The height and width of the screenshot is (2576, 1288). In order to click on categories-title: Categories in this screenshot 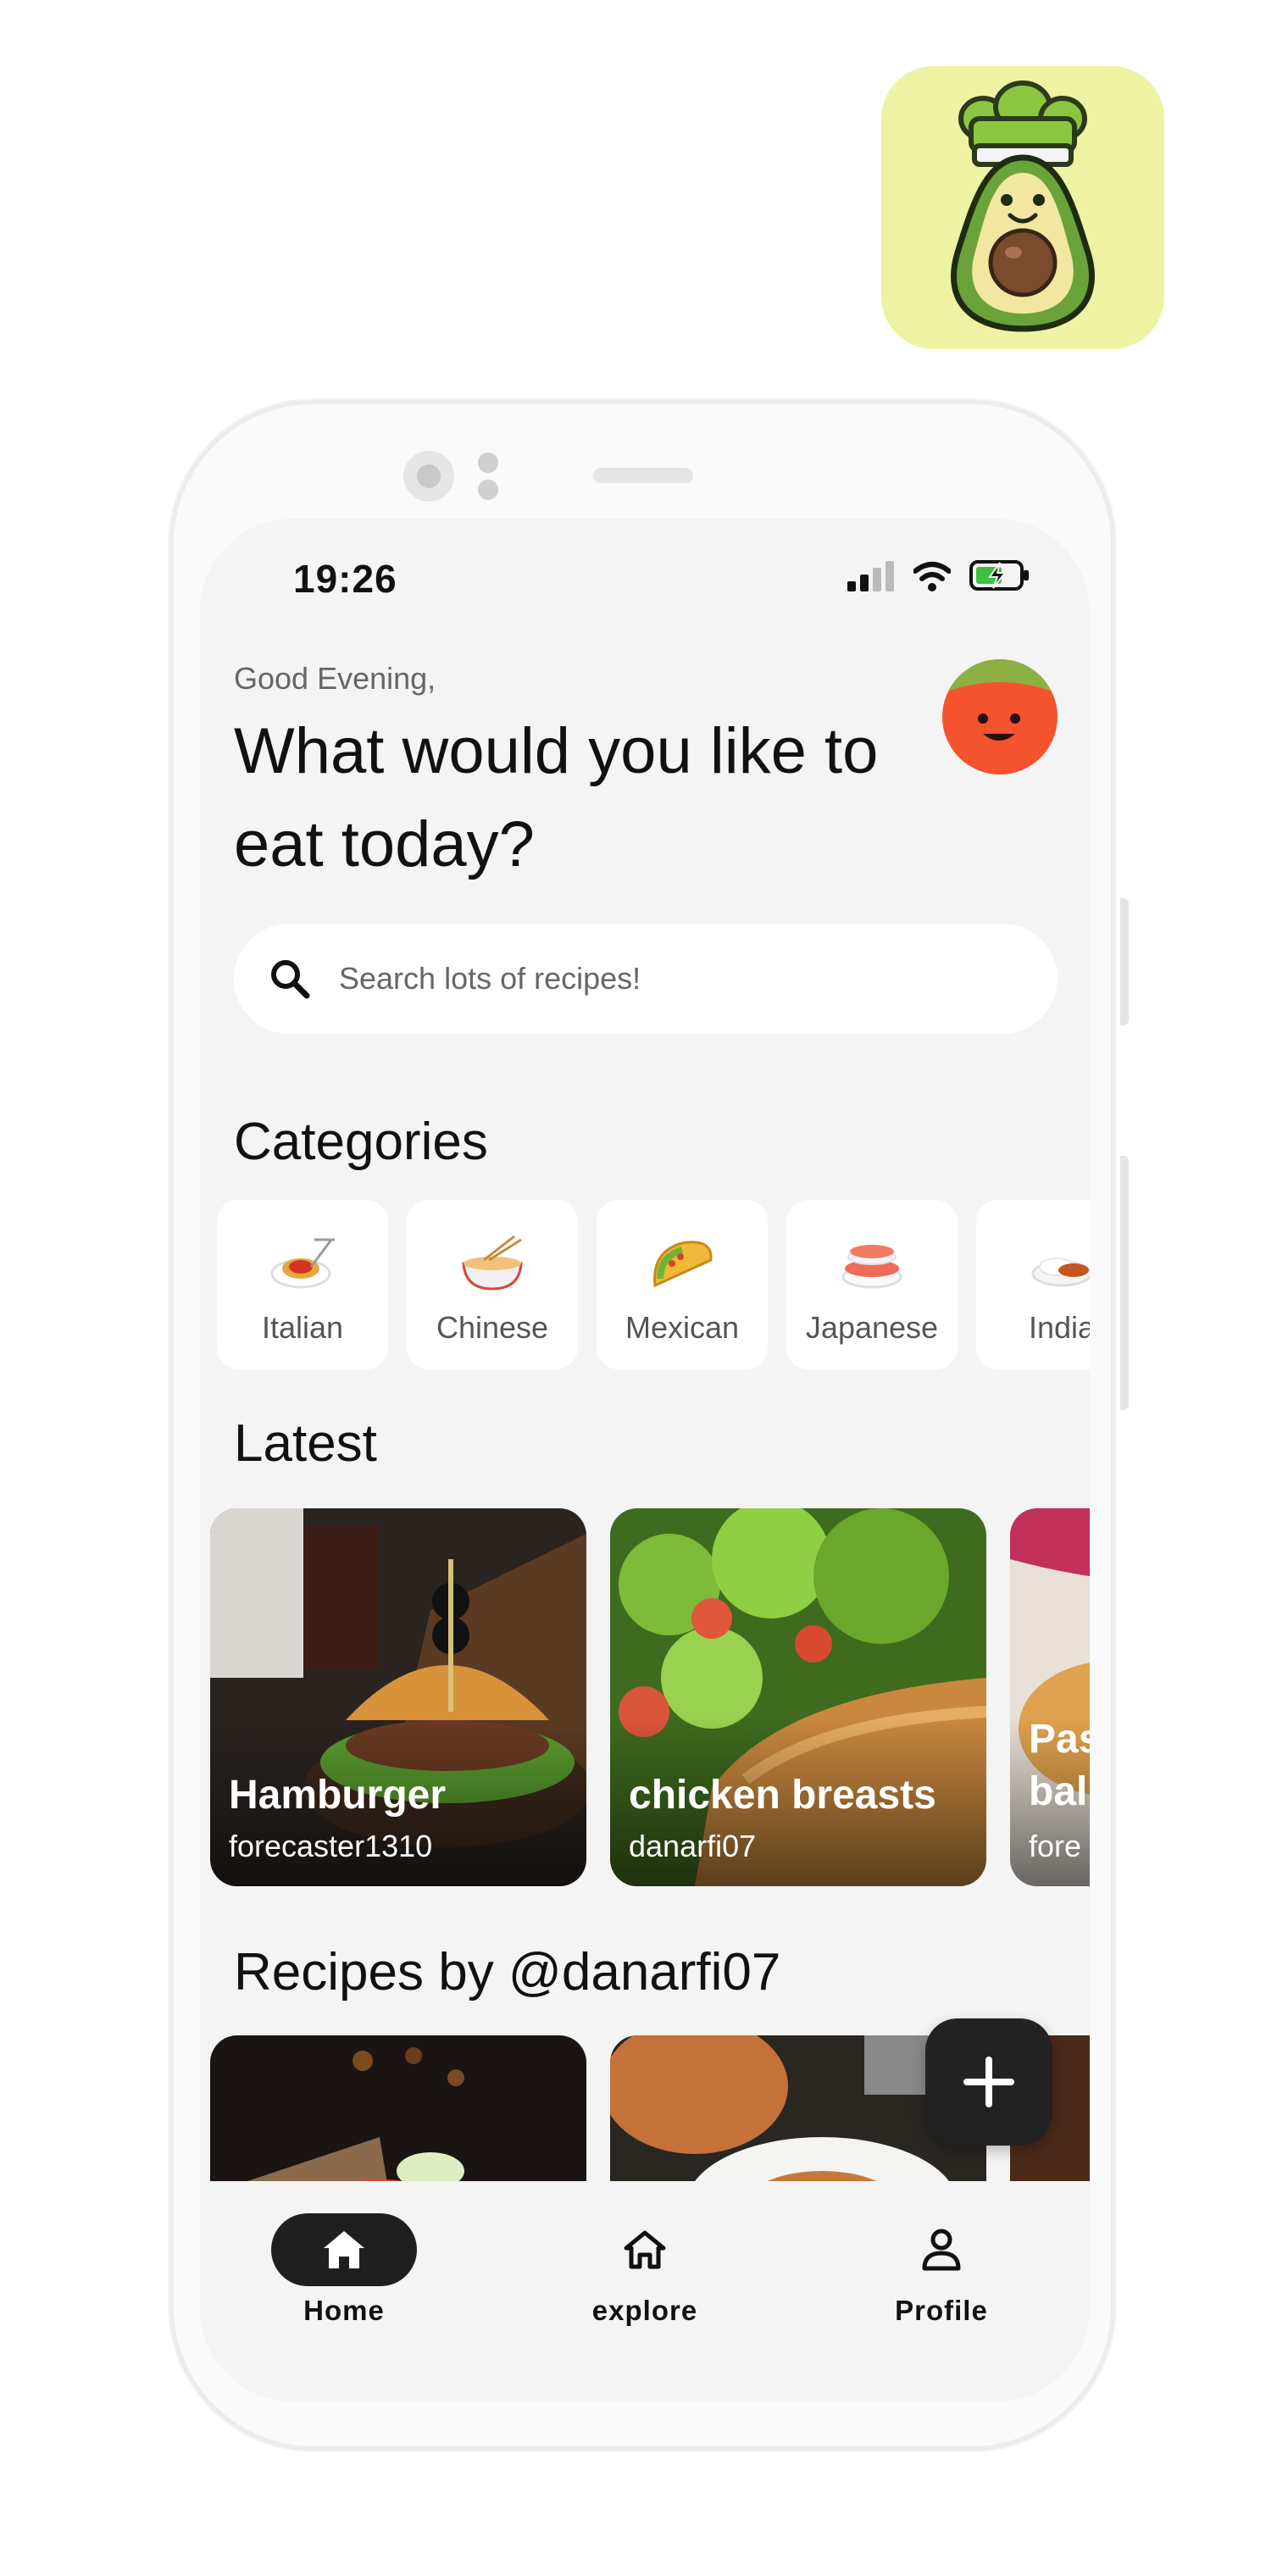, I will do `click(361, 1142)`.